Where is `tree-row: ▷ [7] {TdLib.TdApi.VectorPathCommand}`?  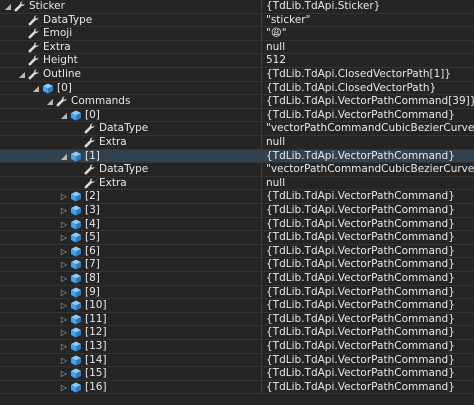
tree-row: ▷ [7] {TdLib.TdApi.VectorPathCommand} is located at coordinates (237, 265).